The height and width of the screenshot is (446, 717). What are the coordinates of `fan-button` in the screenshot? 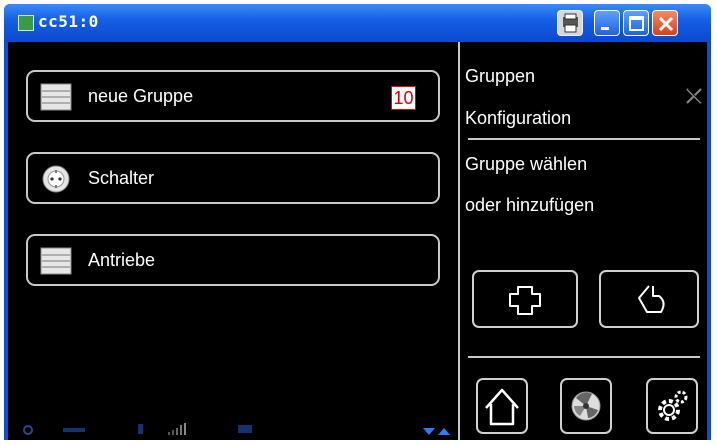 It's located at (586, 406).